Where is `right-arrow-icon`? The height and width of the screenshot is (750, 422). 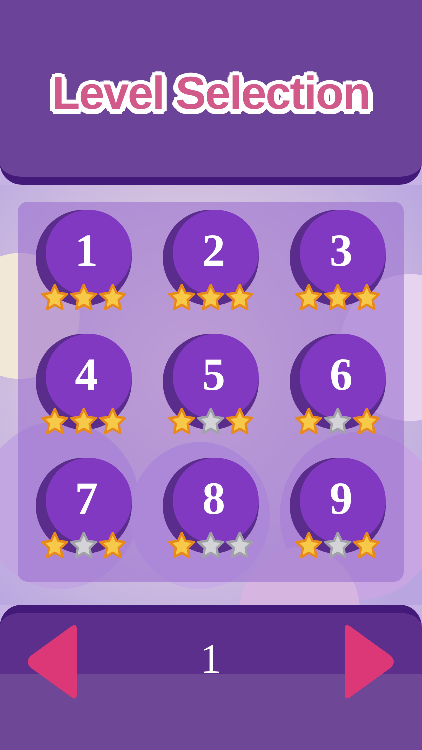
right-arrow-icon is located at coordinates (369, 662).